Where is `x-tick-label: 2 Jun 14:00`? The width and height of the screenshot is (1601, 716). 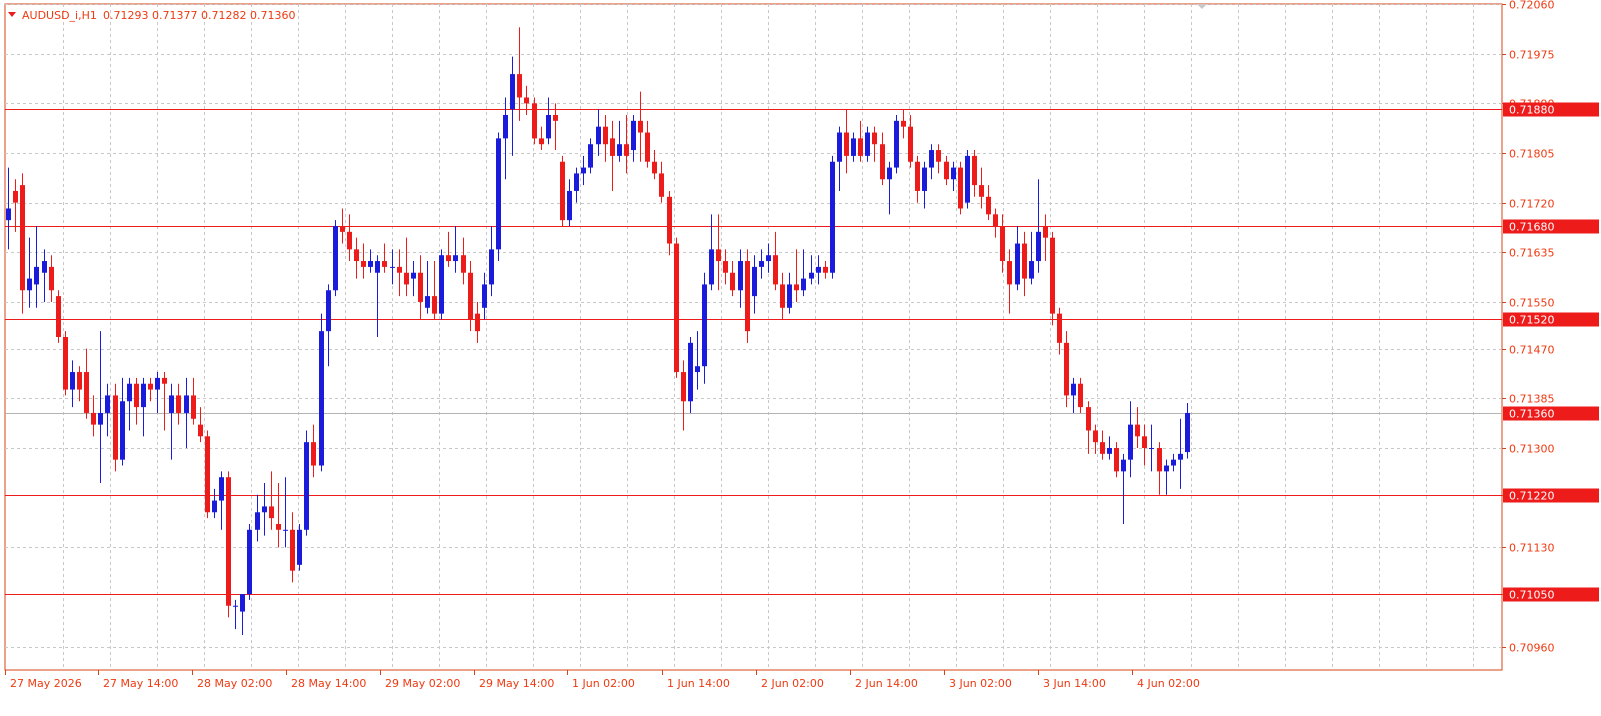 x-tick-label: 2 Jun 14:00 is located at coordinates (886, 683).